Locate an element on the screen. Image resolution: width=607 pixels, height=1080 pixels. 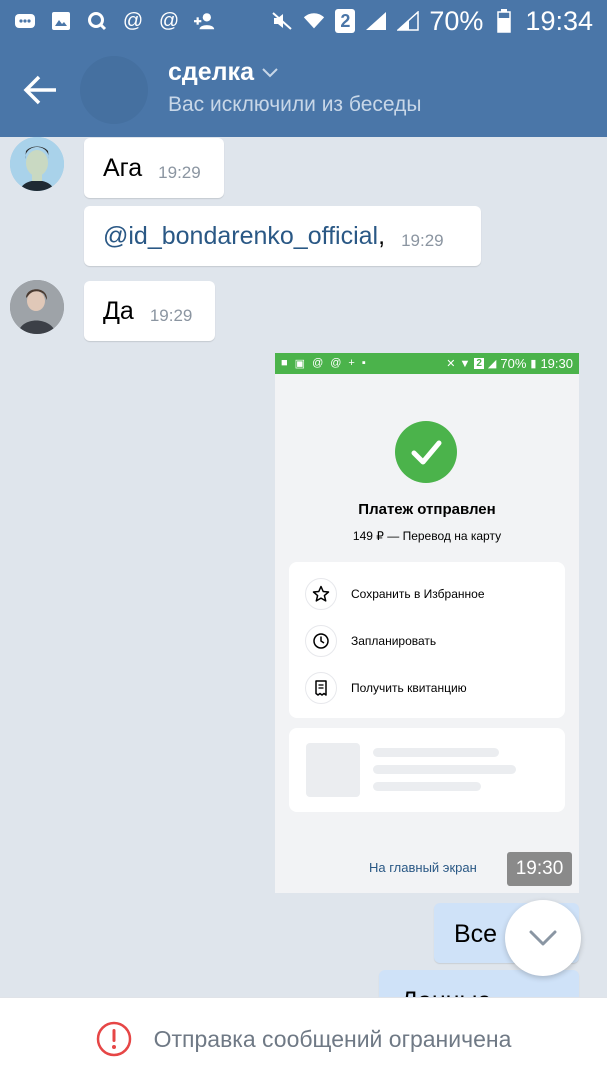
screenshot-status-bar: ■ ▣ @ @ + ▪ ✕ ▼ 2 ◢ 70% ▮ 19:30 is located at coordinates (427, 363).